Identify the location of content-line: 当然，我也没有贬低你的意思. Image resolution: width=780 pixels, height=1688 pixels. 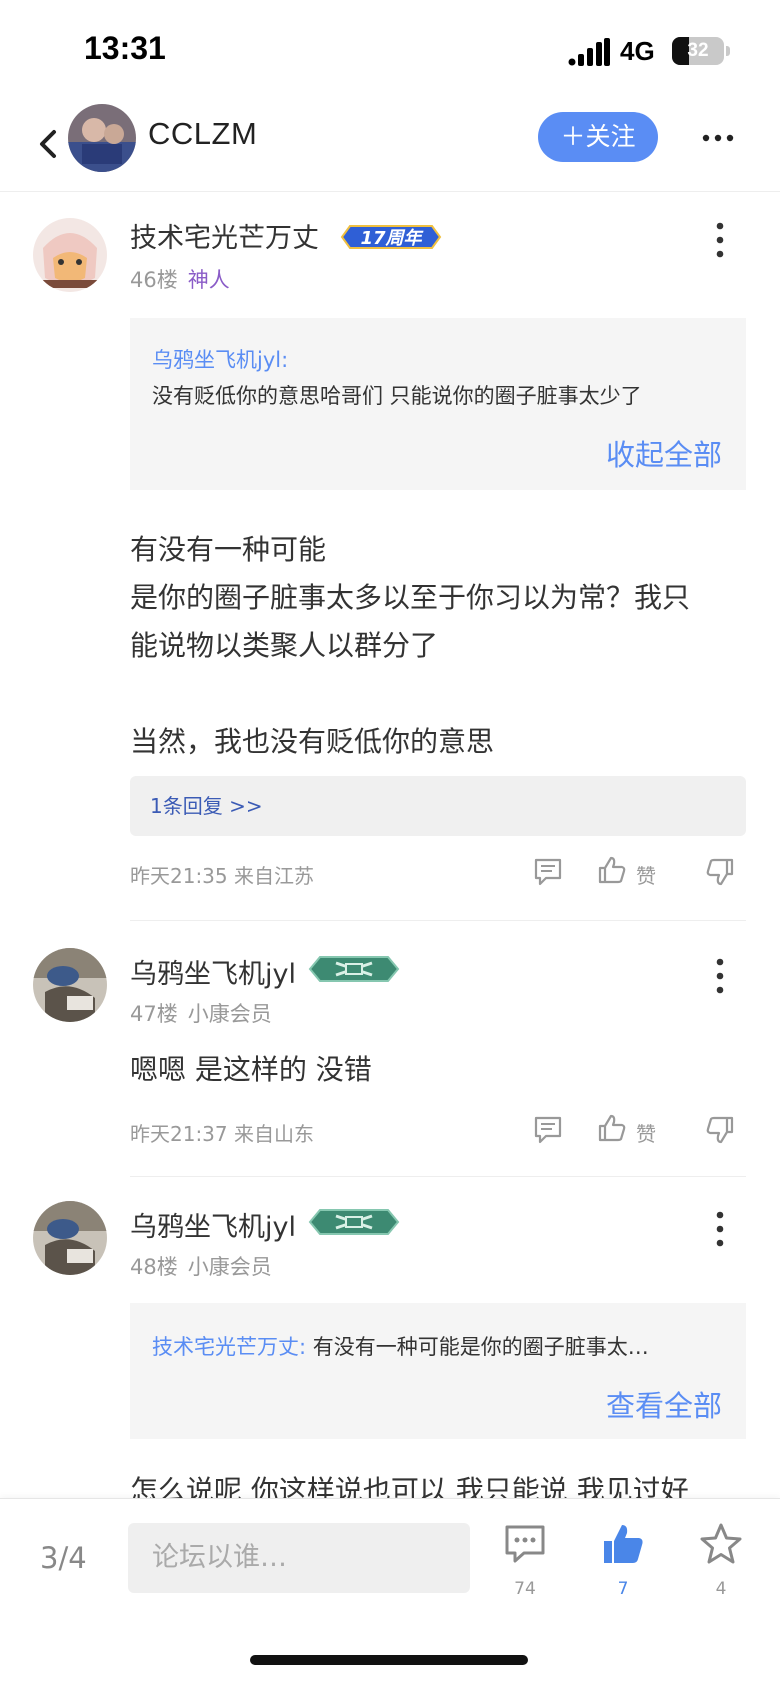
(312, 741).